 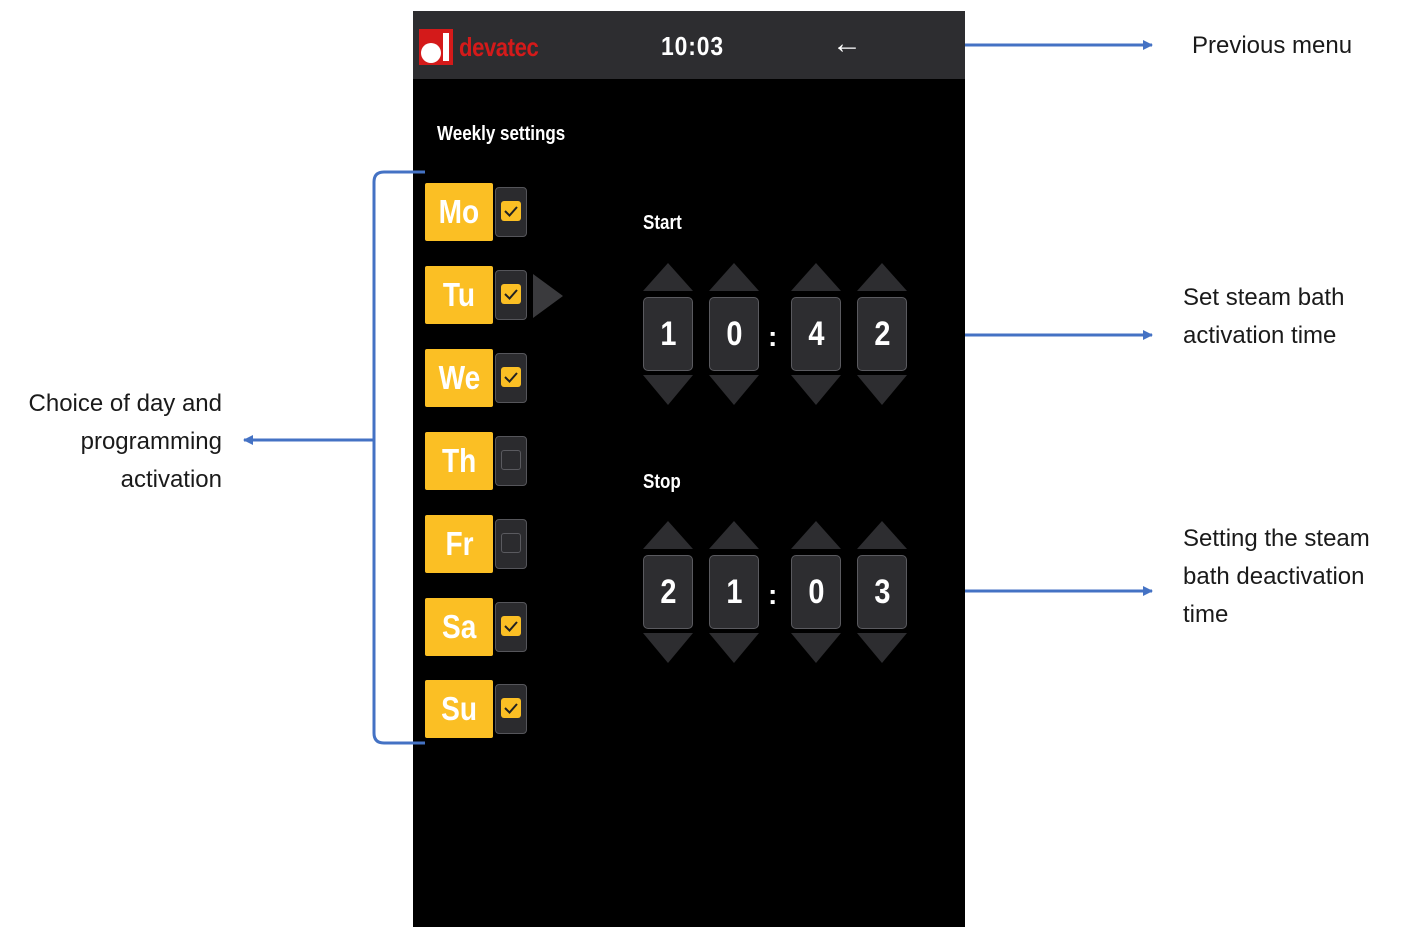 What do you see at coordinates (171, 479) in the screenshot?
I see `annotation-line: activation` at bounding box center [171, 479].